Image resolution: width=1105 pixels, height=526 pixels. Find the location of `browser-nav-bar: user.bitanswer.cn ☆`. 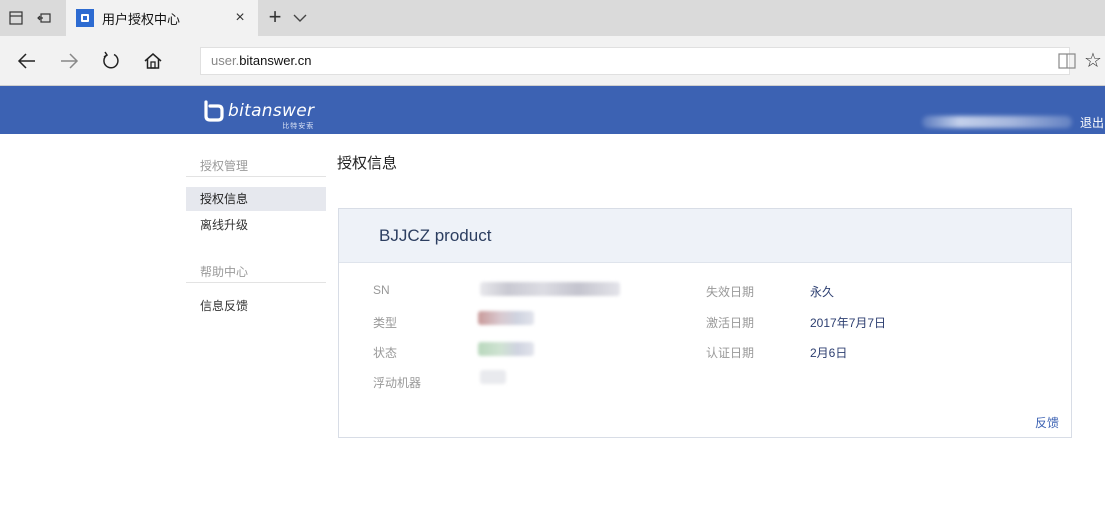

browser-nav-bar: user.bitanswer.cn ☆ is located at coordinates (552, 61).